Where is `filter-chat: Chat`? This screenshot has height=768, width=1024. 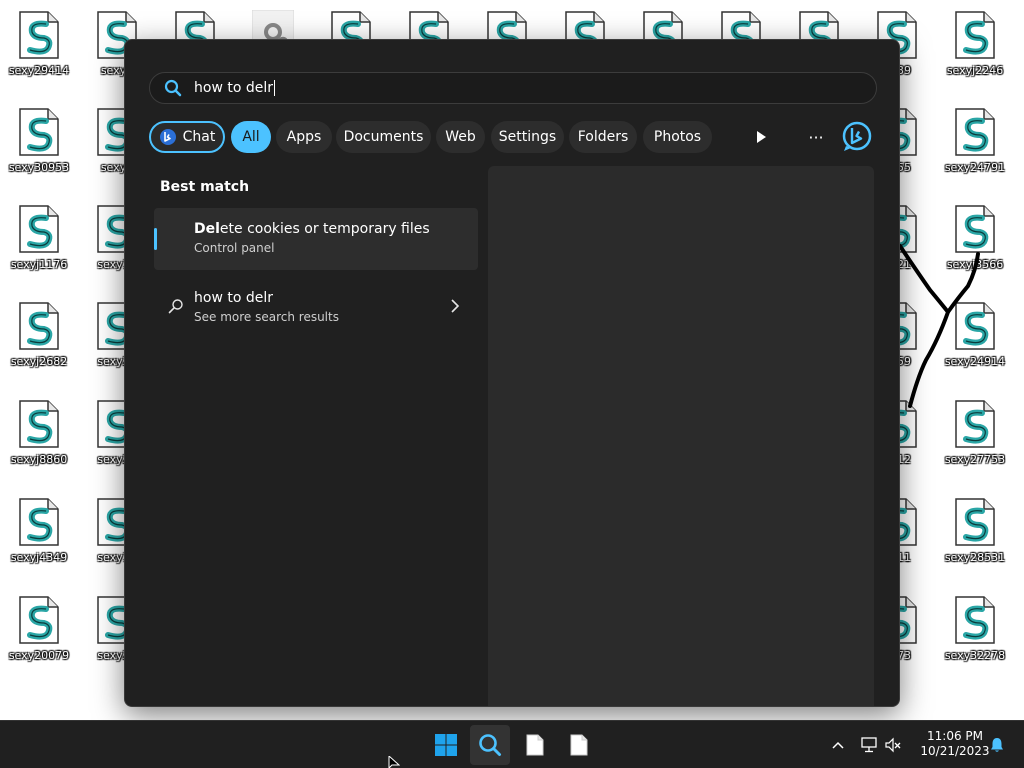 filter-chat: Chat is located at coordinates (187, 137).